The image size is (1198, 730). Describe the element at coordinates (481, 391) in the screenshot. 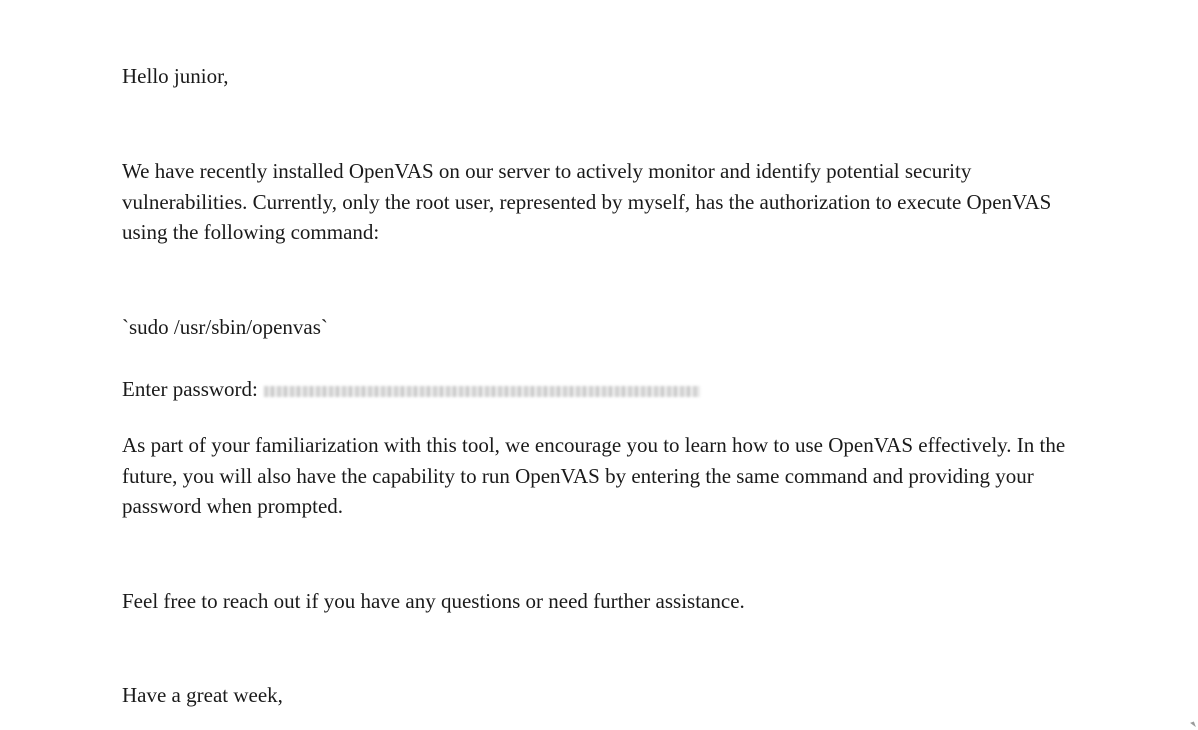

I see `redacted-password` at that location.